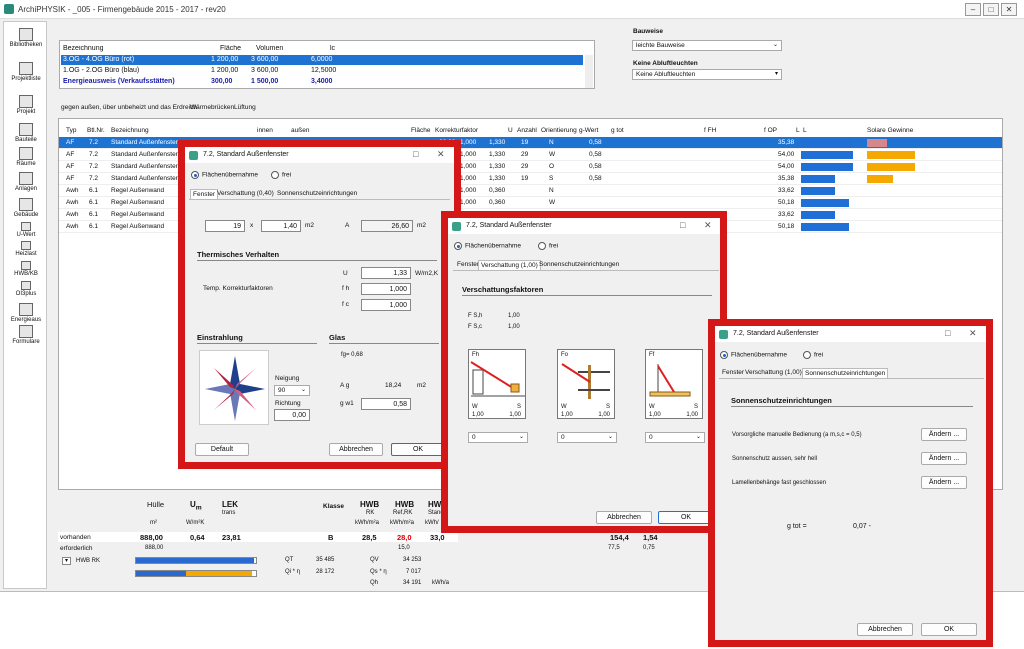 The image size is (1024, 649). What do you see at coordinates (204, 194) in the screenshot?
I see `tab-fenster: Fenster` at bounding box center [204, 194].